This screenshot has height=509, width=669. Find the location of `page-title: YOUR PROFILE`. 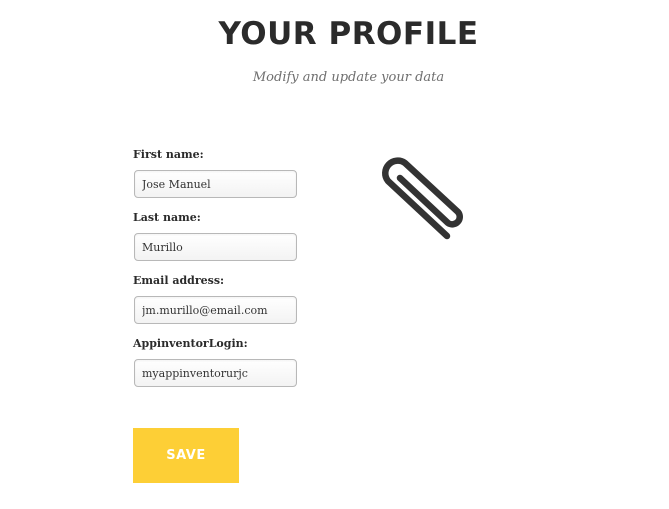

page-title: YOUR PROFILE is located at coordinates (348, 34).